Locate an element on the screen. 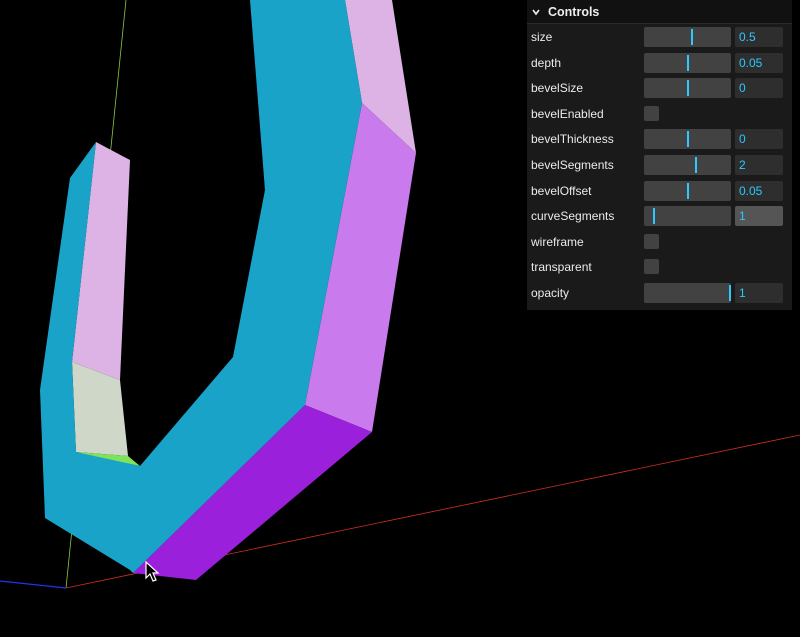 The width and height of the screenshot is (800, 637). control-row-wireframe: wireframe is located at coordinates (659, 242).